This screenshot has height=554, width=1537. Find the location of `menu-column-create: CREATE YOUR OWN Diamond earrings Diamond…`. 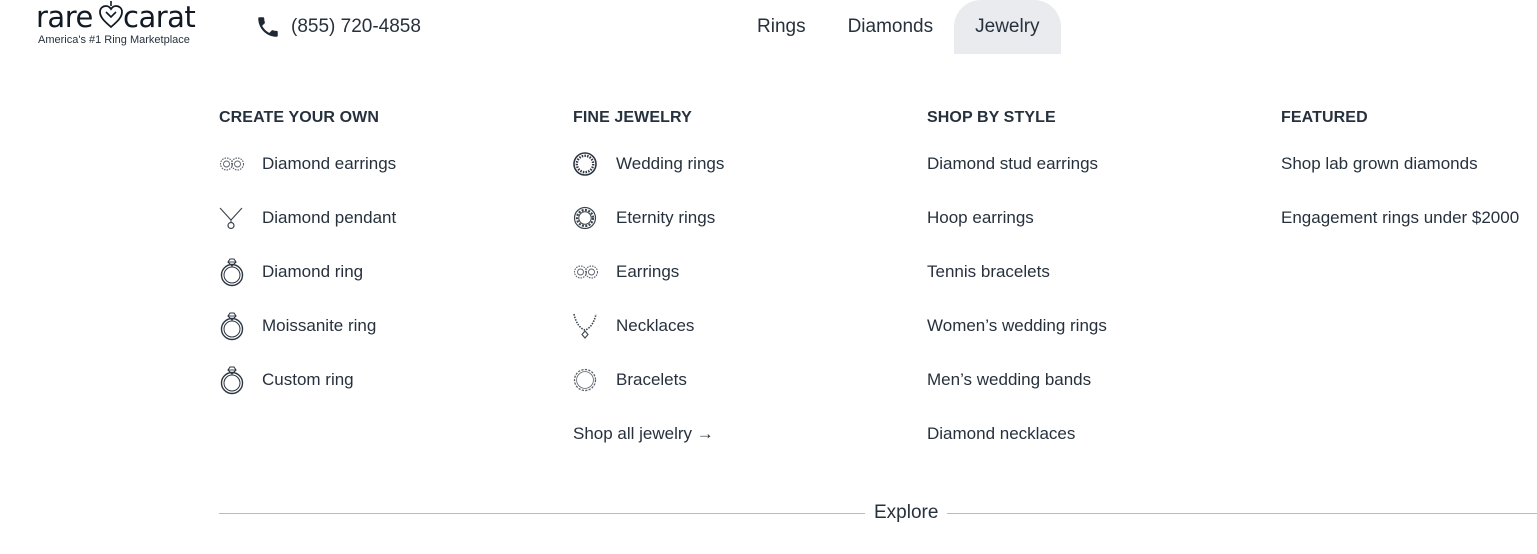

menu-column-create: CREATE YOUR OWN Diamond earrings Diamond… is located at coordinates (389, 265).